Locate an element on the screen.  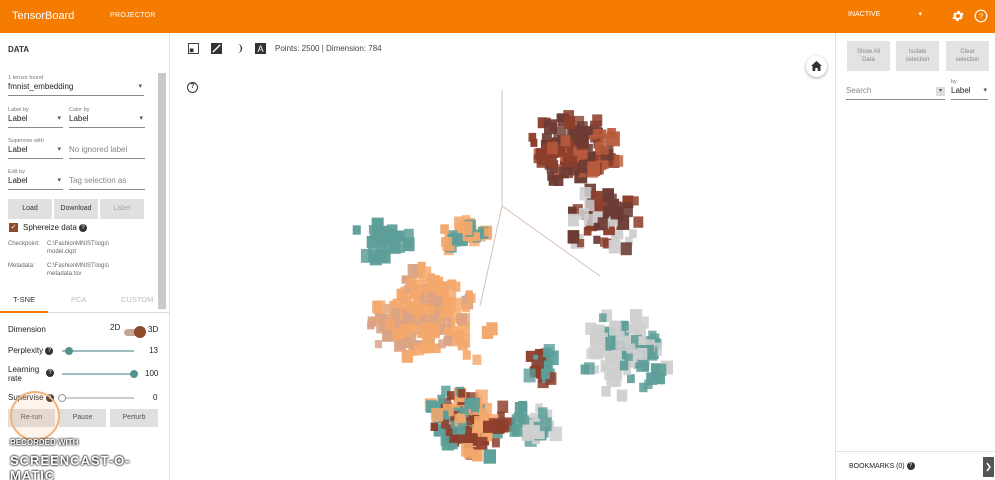
supervise-slider is located at coordinates (98, 398).